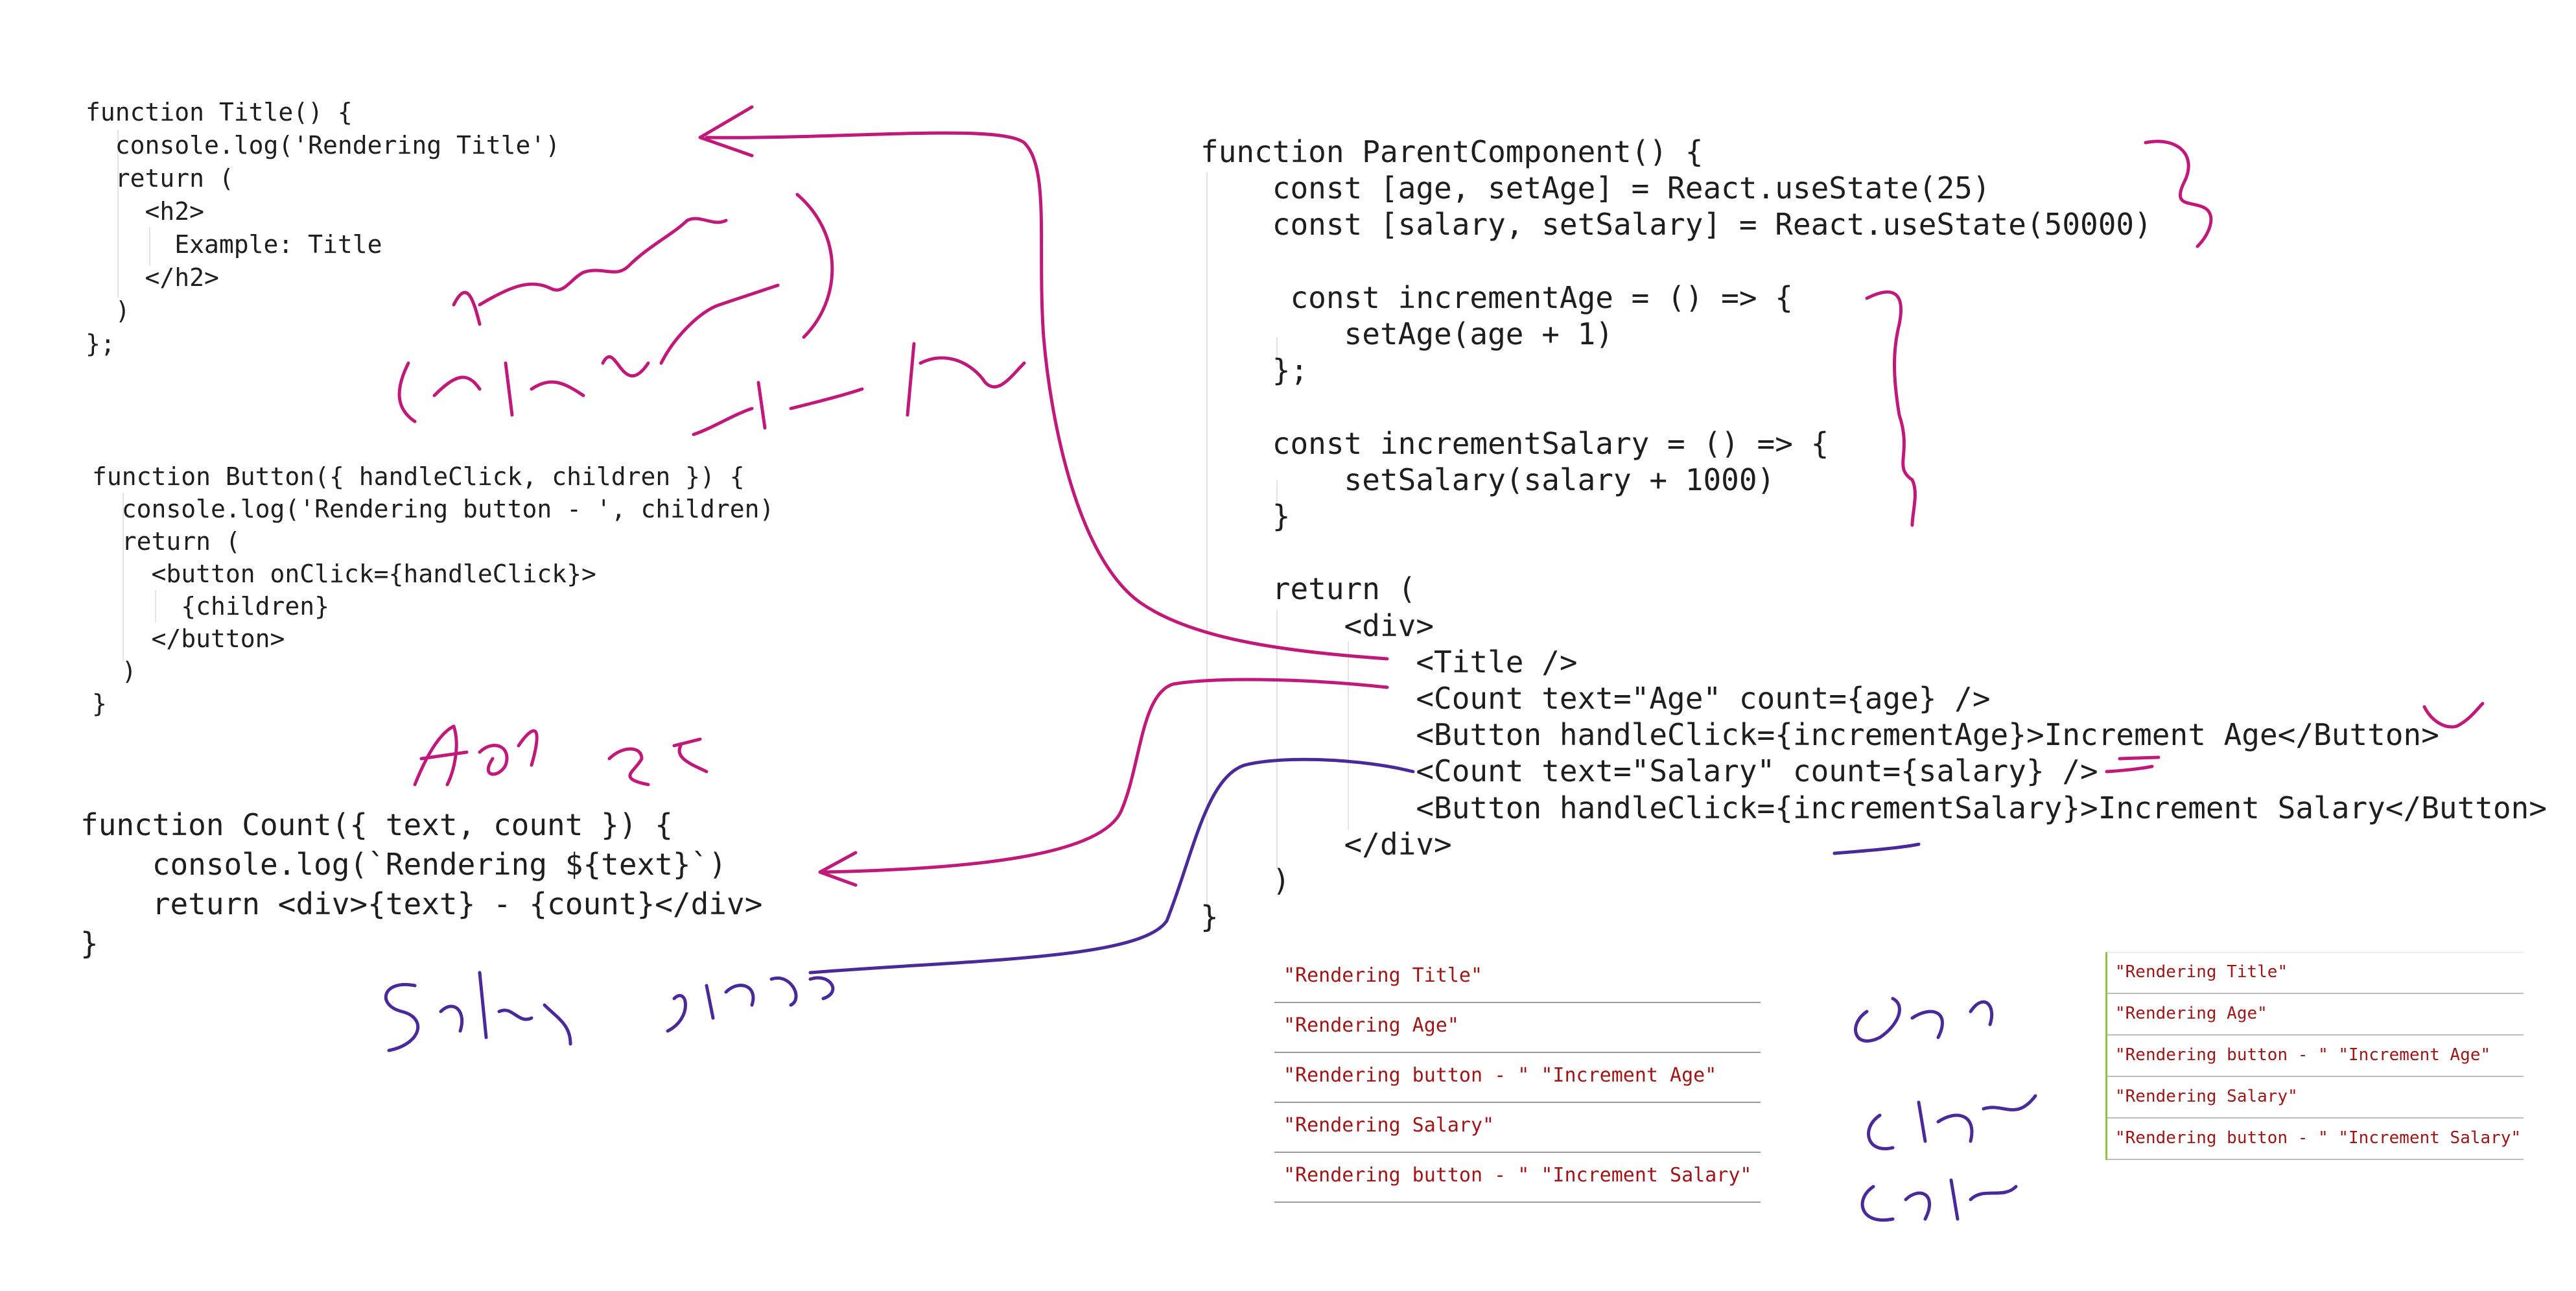 The image size is (2576, 1291). Describe the element at coordinates (145, 211) in the screenshot. I see `code-line: <h2>` at that location.